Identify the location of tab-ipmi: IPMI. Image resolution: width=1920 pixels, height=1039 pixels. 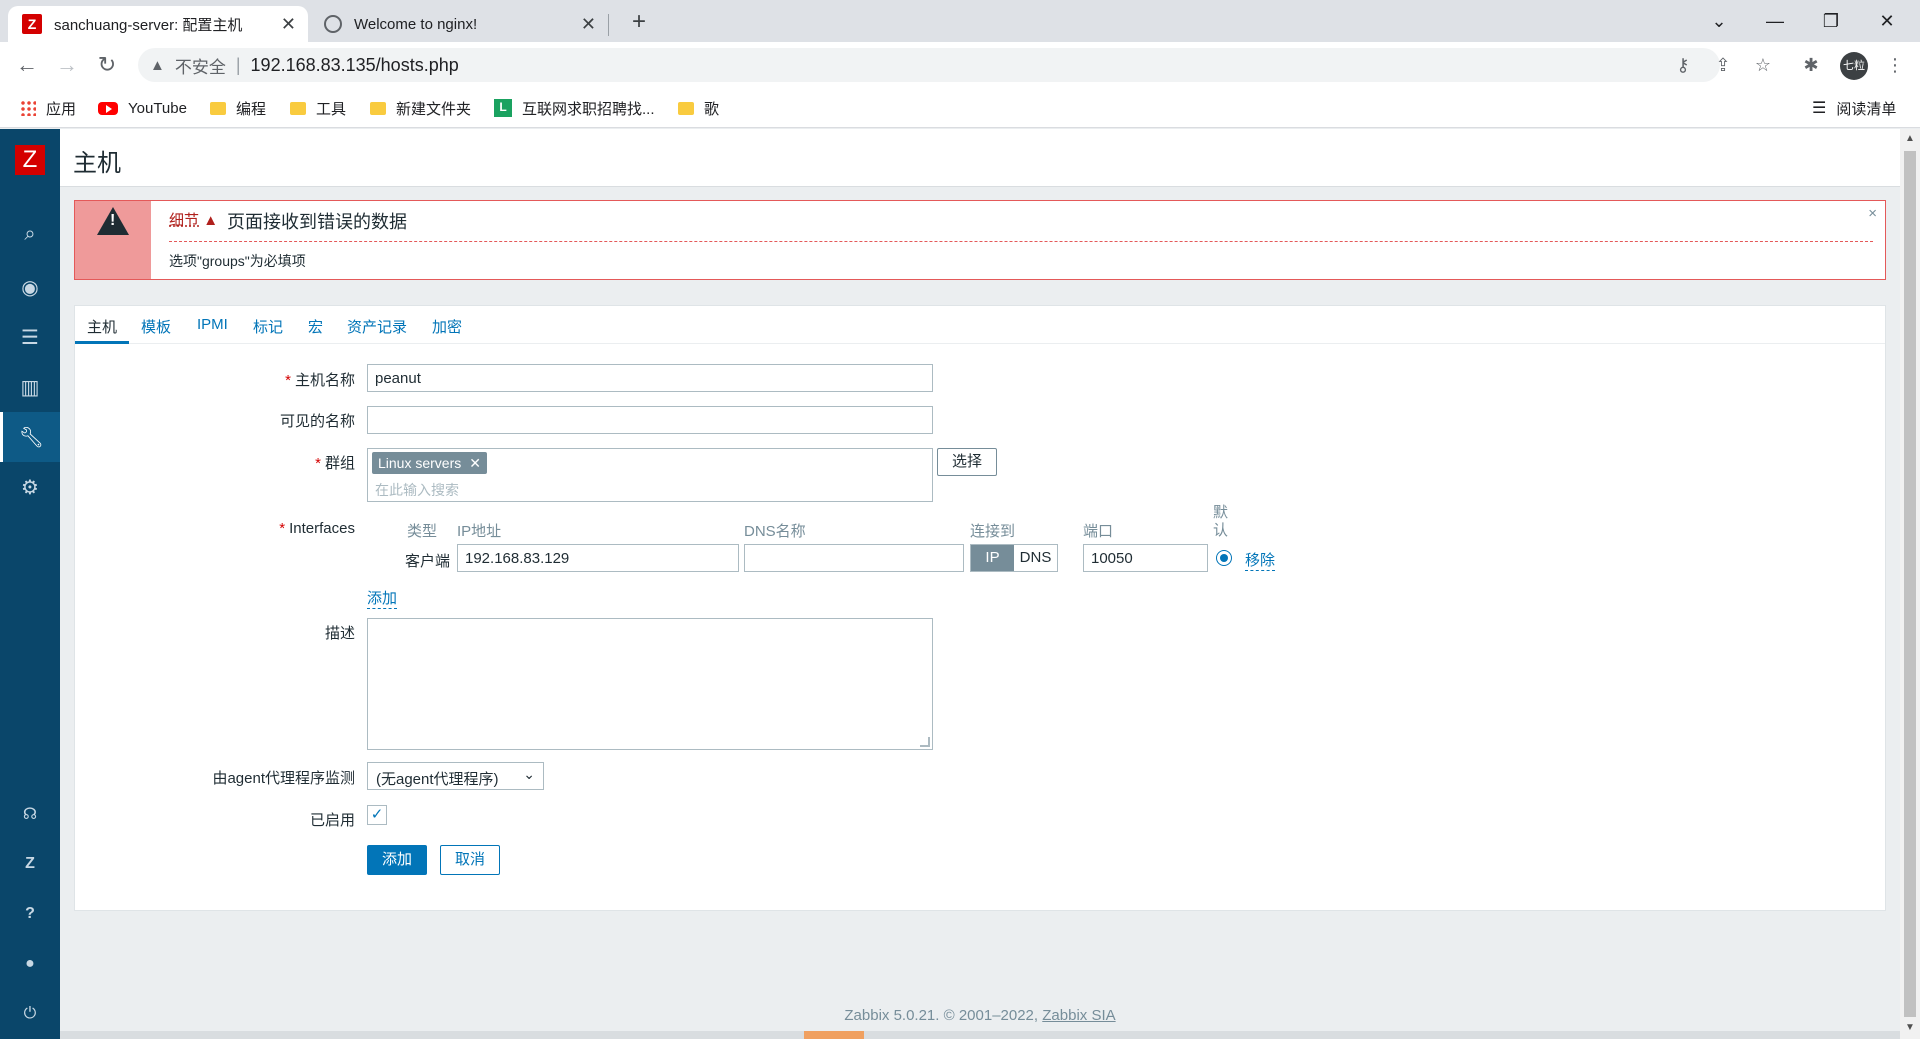
(212, 324).